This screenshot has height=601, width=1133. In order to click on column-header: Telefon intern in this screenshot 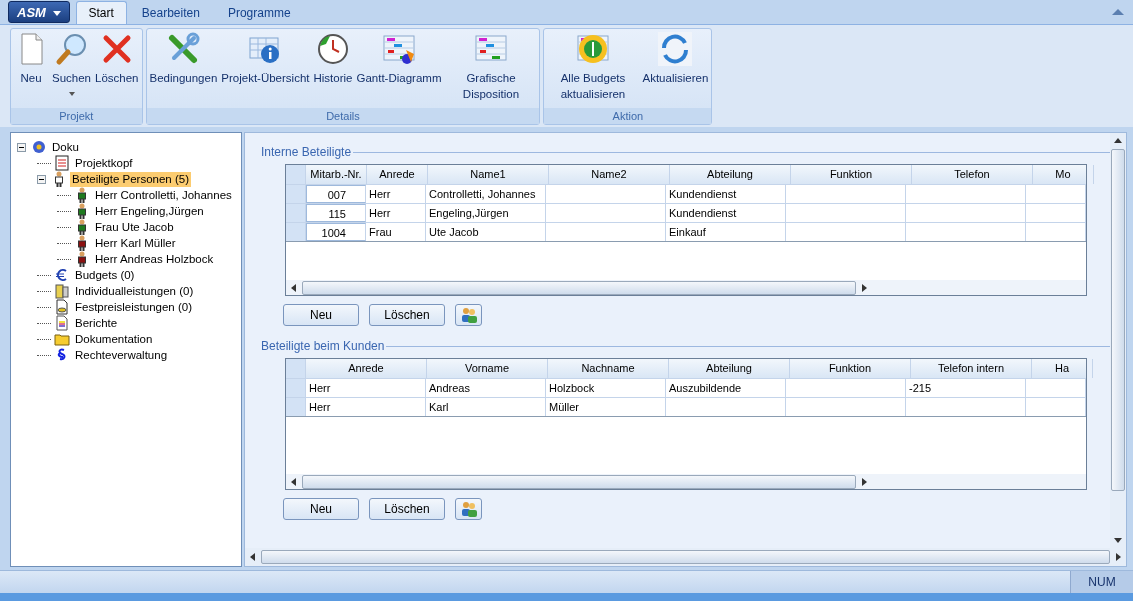, I will do `click(971, 368)`.